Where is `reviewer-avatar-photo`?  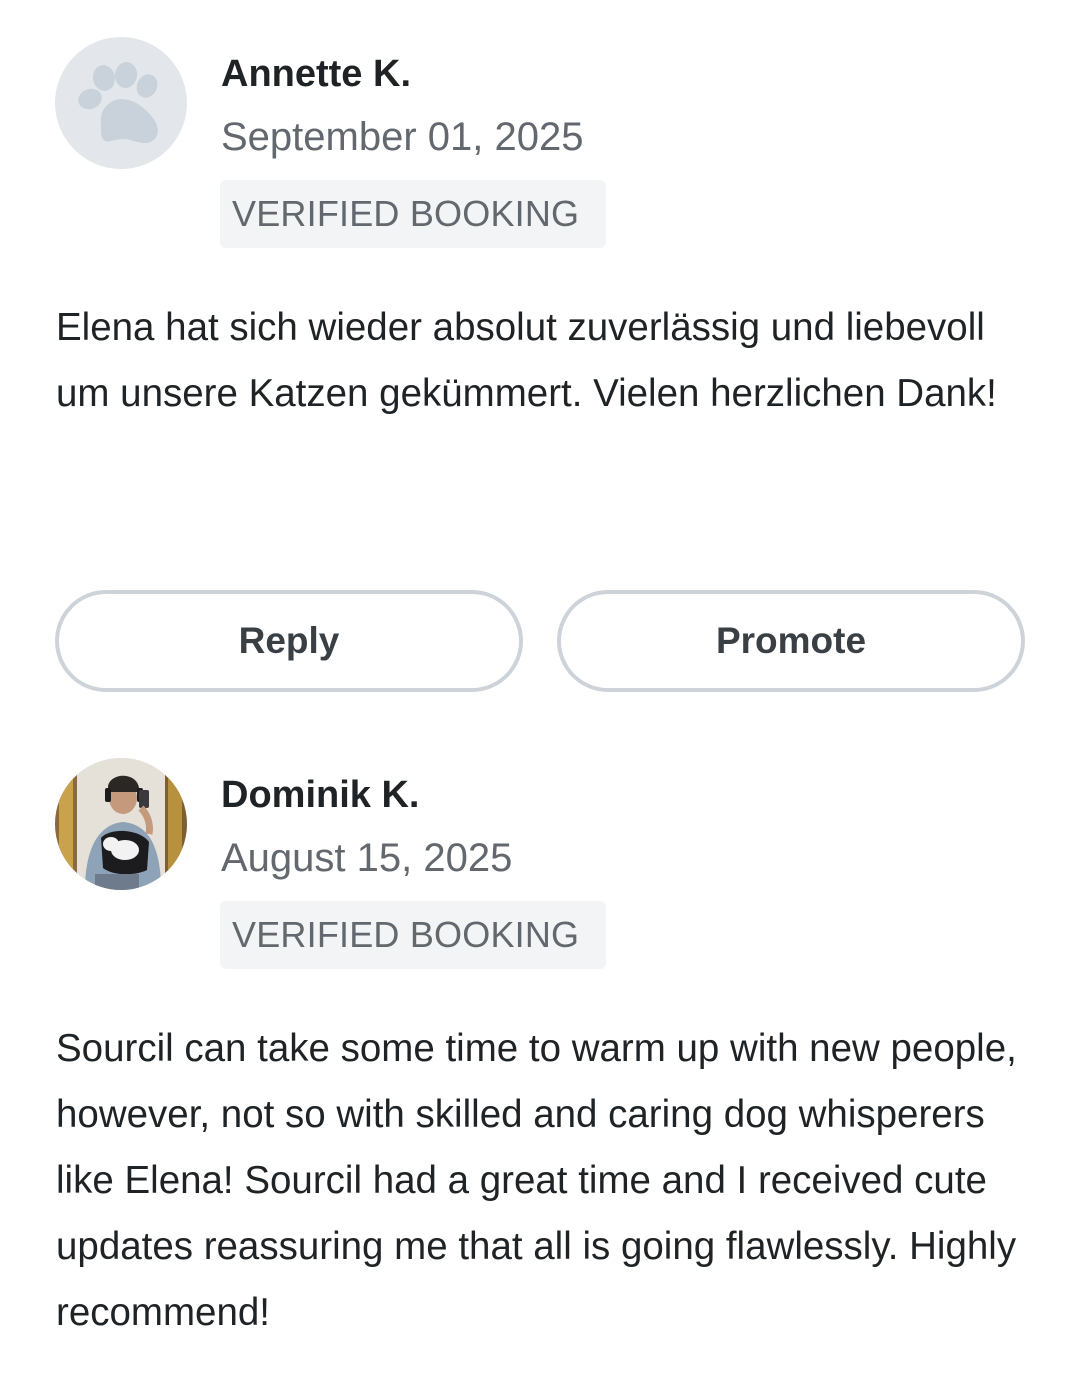 reviewer-avatar-photo is located at coordinates (121, 824).